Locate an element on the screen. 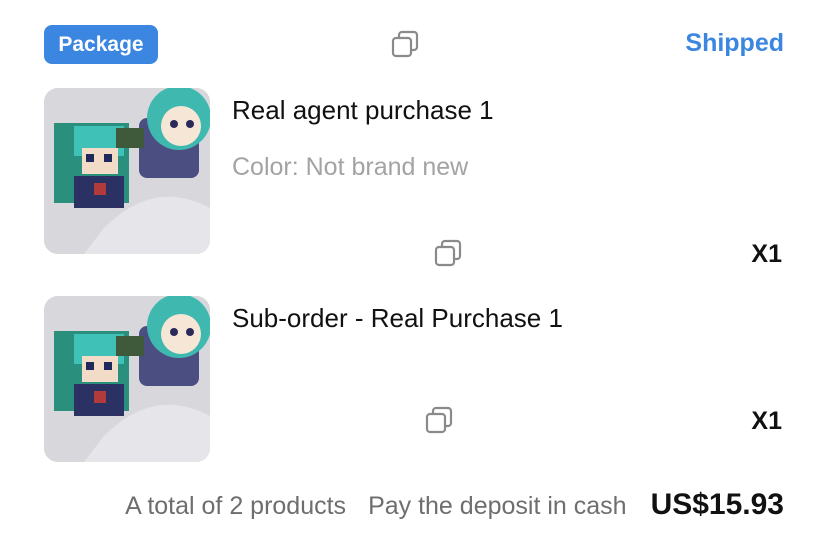 This screenshot has width=828, height=545. order-status: Shipped is located at coordinates (734, 43).